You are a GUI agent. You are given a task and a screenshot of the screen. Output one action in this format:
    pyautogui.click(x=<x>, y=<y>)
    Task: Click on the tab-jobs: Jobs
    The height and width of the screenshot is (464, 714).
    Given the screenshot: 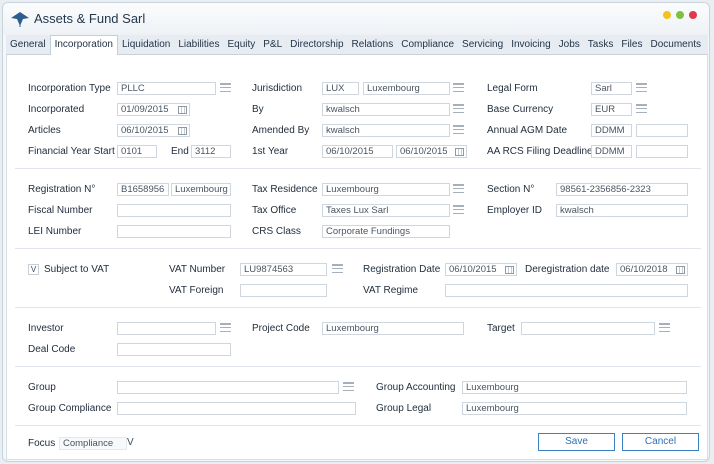 What is the action you would take?
    pyautogui.click(x=569, y=44)
    